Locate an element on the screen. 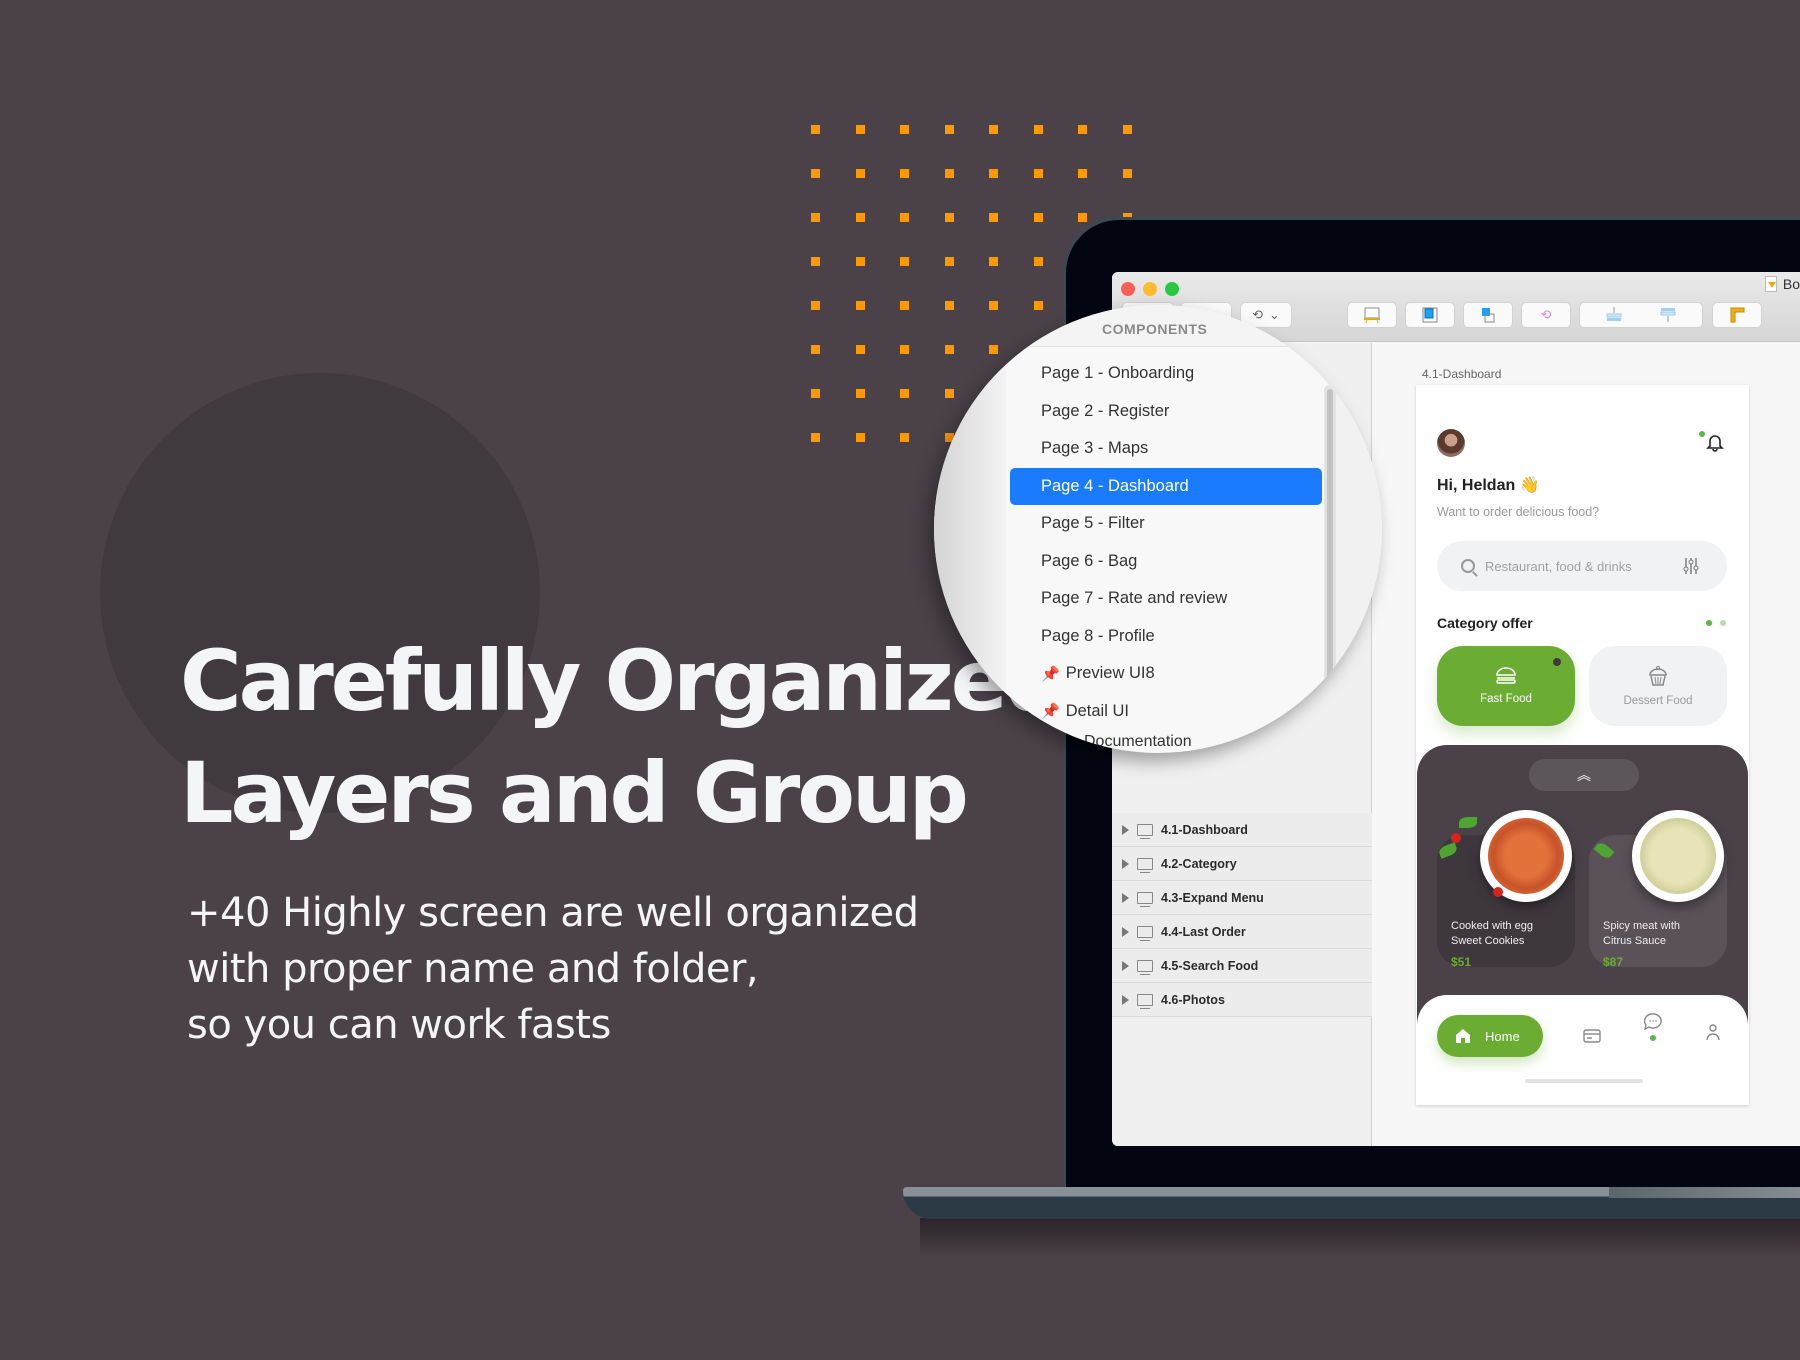 This screenshot has height=1360, width=1800. rotate-icon: ⟲ is located at coordinates (1546, 314).